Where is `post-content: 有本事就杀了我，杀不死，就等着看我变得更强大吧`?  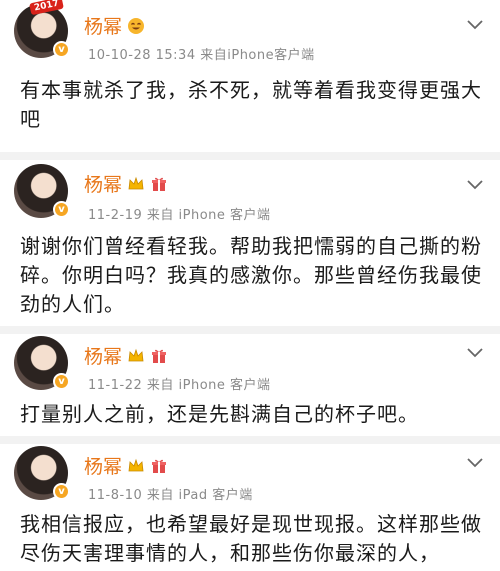 post-content: 有本事就杀了我，杀不死，就等着看我变得更强大吧 is located at coordinates (251, 104).